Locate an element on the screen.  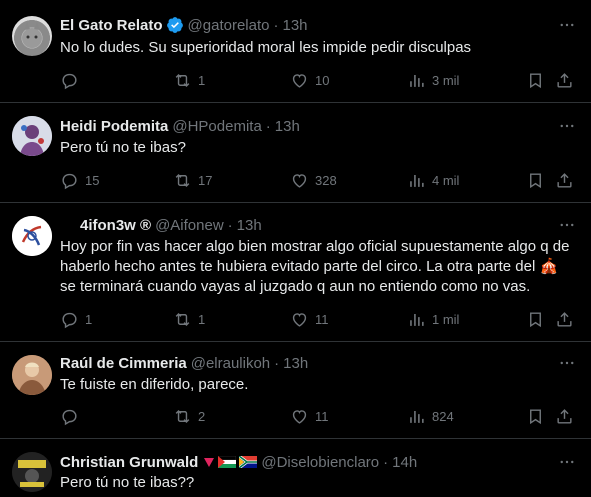
like-button: 328 is located at coordinates (313, 180).